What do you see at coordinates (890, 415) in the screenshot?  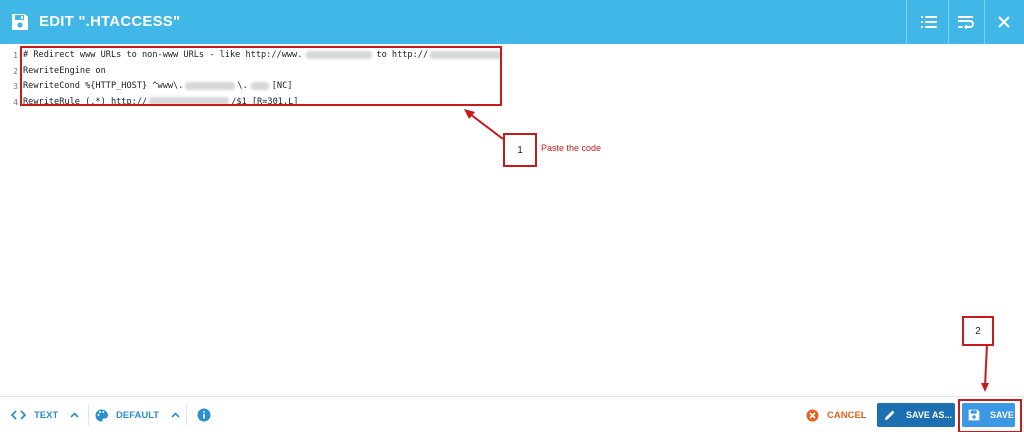 I see `pencil-icon` at bounding box center [890, 415].